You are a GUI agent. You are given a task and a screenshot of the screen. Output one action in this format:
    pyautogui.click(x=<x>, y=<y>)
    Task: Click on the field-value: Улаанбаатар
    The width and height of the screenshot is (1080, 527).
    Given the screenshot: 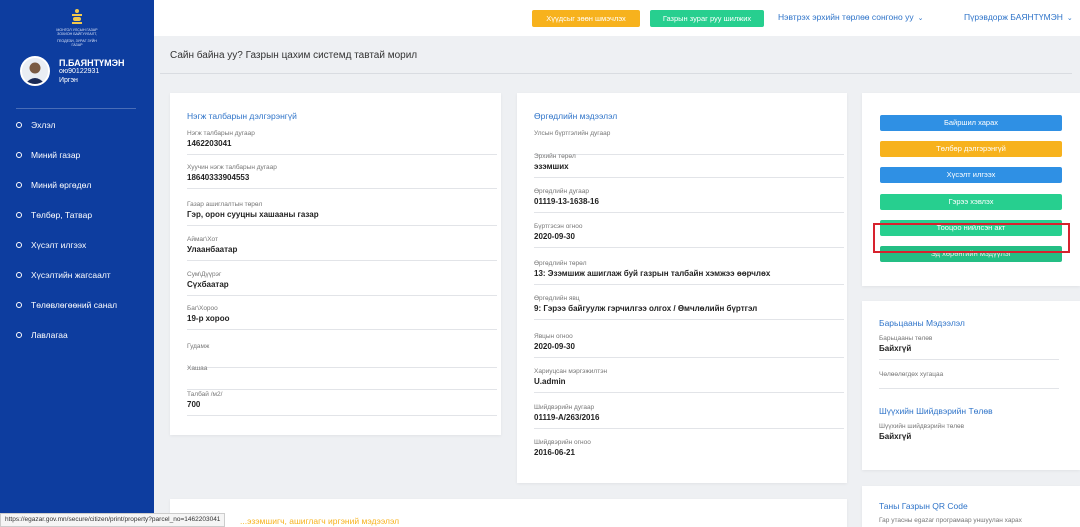 What is the action you would take?
    pyautogui.click(x=212, y=249)
    